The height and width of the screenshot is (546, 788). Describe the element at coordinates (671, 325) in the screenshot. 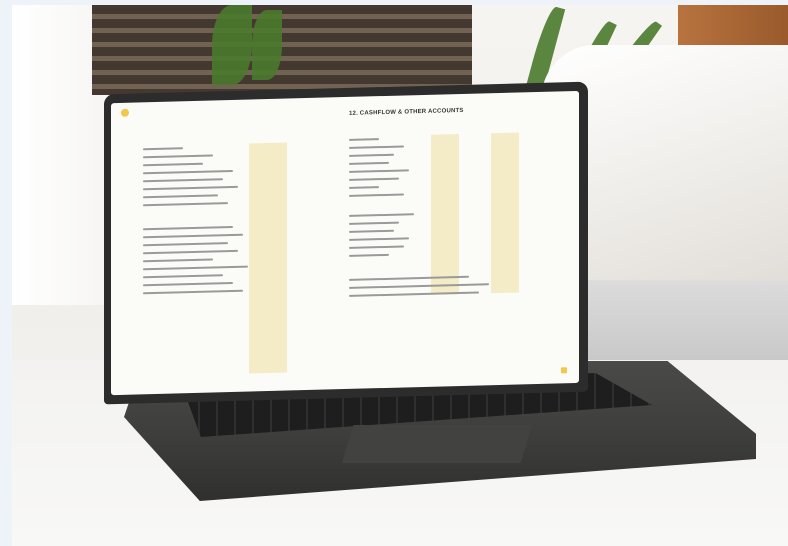

I see `lounge-chair-base` at that location.